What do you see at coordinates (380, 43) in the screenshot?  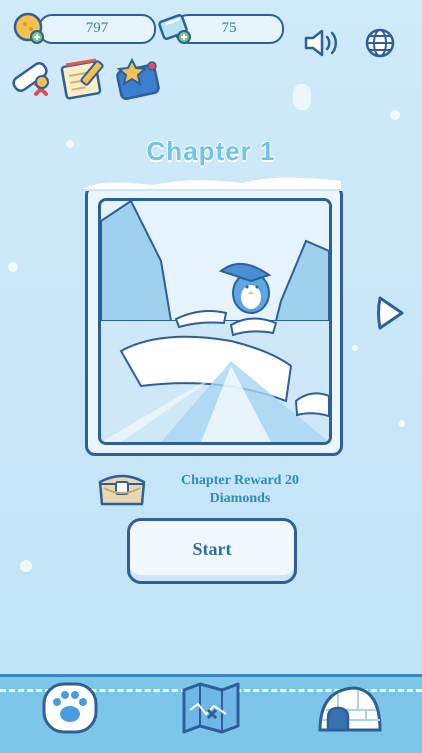 I see `globe-icon` at bounding box center [380, 43].